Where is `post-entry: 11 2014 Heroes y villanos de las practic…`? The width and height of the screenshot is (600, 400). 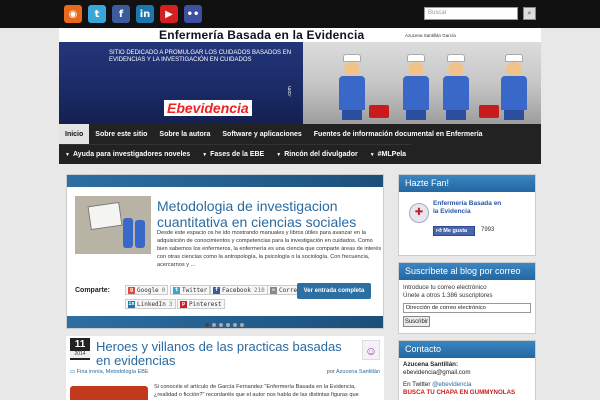 post-entry: 11 2014 Heroes y villanos de las practic… is located at coordinates (225, 368).